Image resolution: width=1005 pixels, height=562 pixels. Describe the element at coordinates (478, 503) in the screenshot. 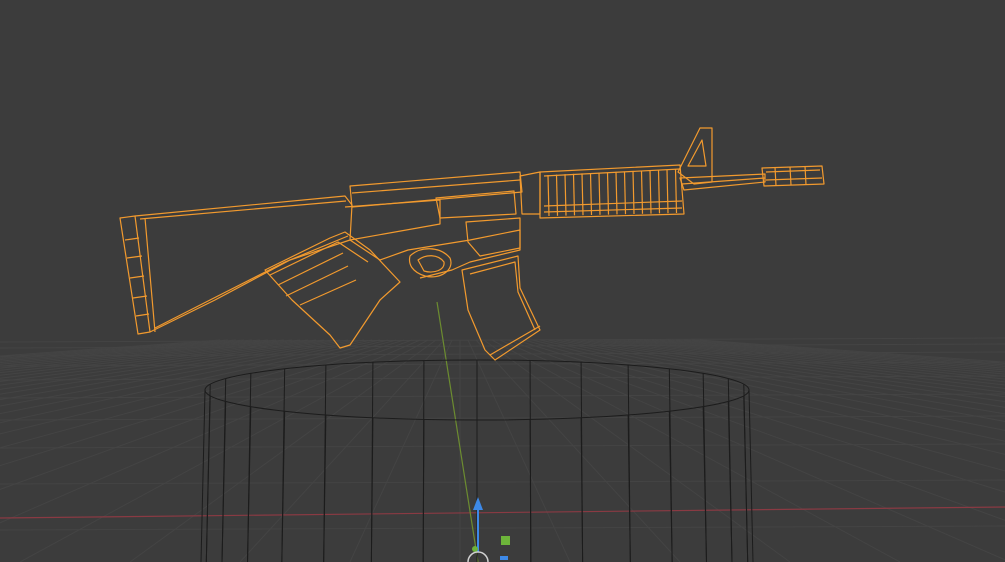

I see `move-z-arrowhead` at that location.